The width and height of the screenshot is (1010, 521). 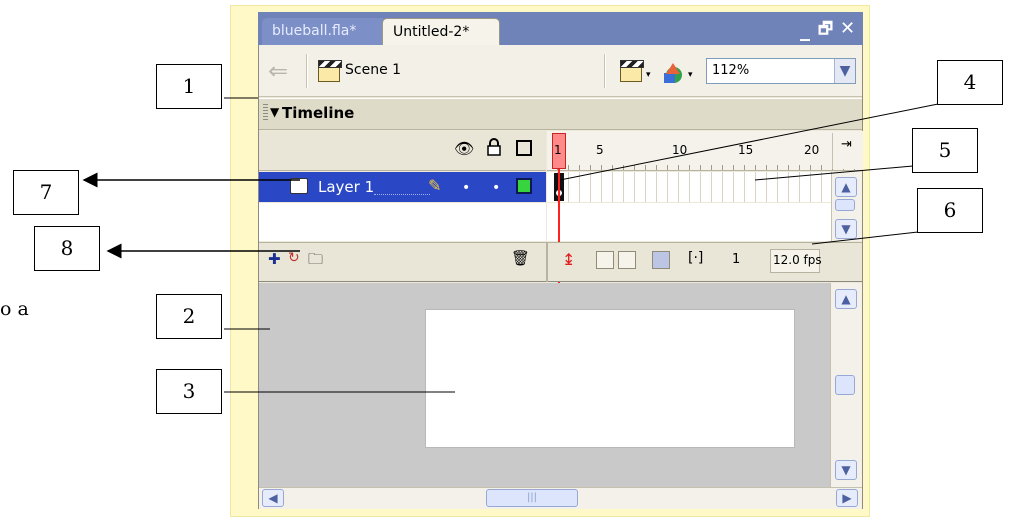 I want to click on callout-7: 7, so click(x=46, y=192).